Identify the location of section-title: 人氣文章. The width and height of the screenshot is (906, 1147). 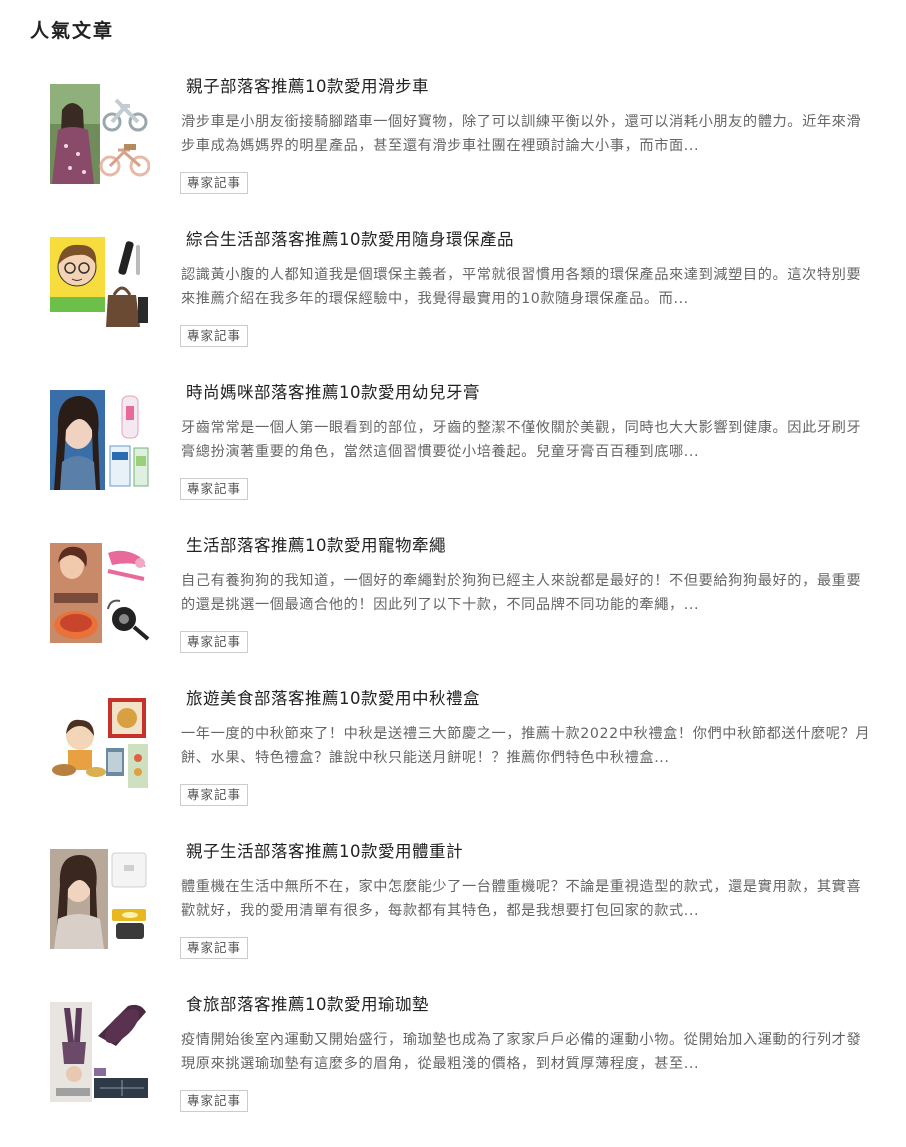
(72, 31).